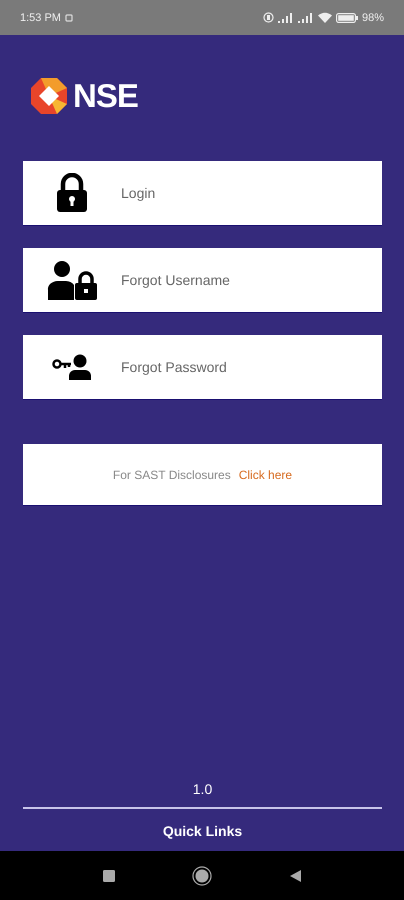 The image size is (404, 900). What do you see at coordinates (105, 96) in the screenshot?
I see `logo-text: NSE` at bounding box center [105, 96].